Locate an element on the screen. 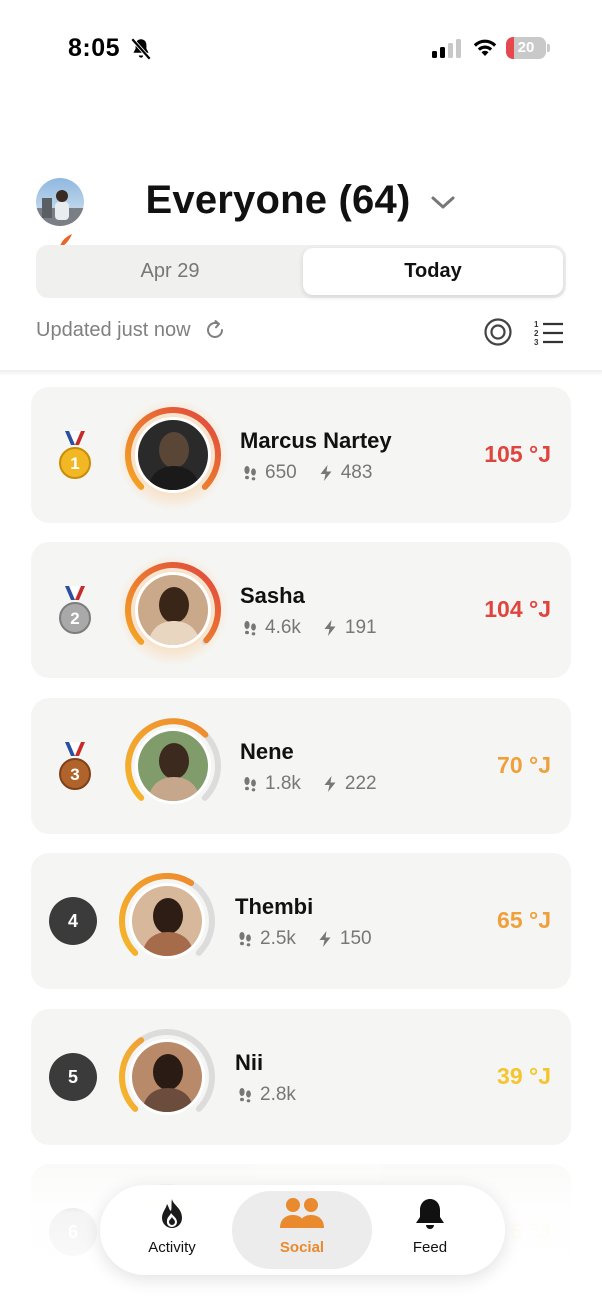  battery-percent: 20 is located at coordinates (526, 47).